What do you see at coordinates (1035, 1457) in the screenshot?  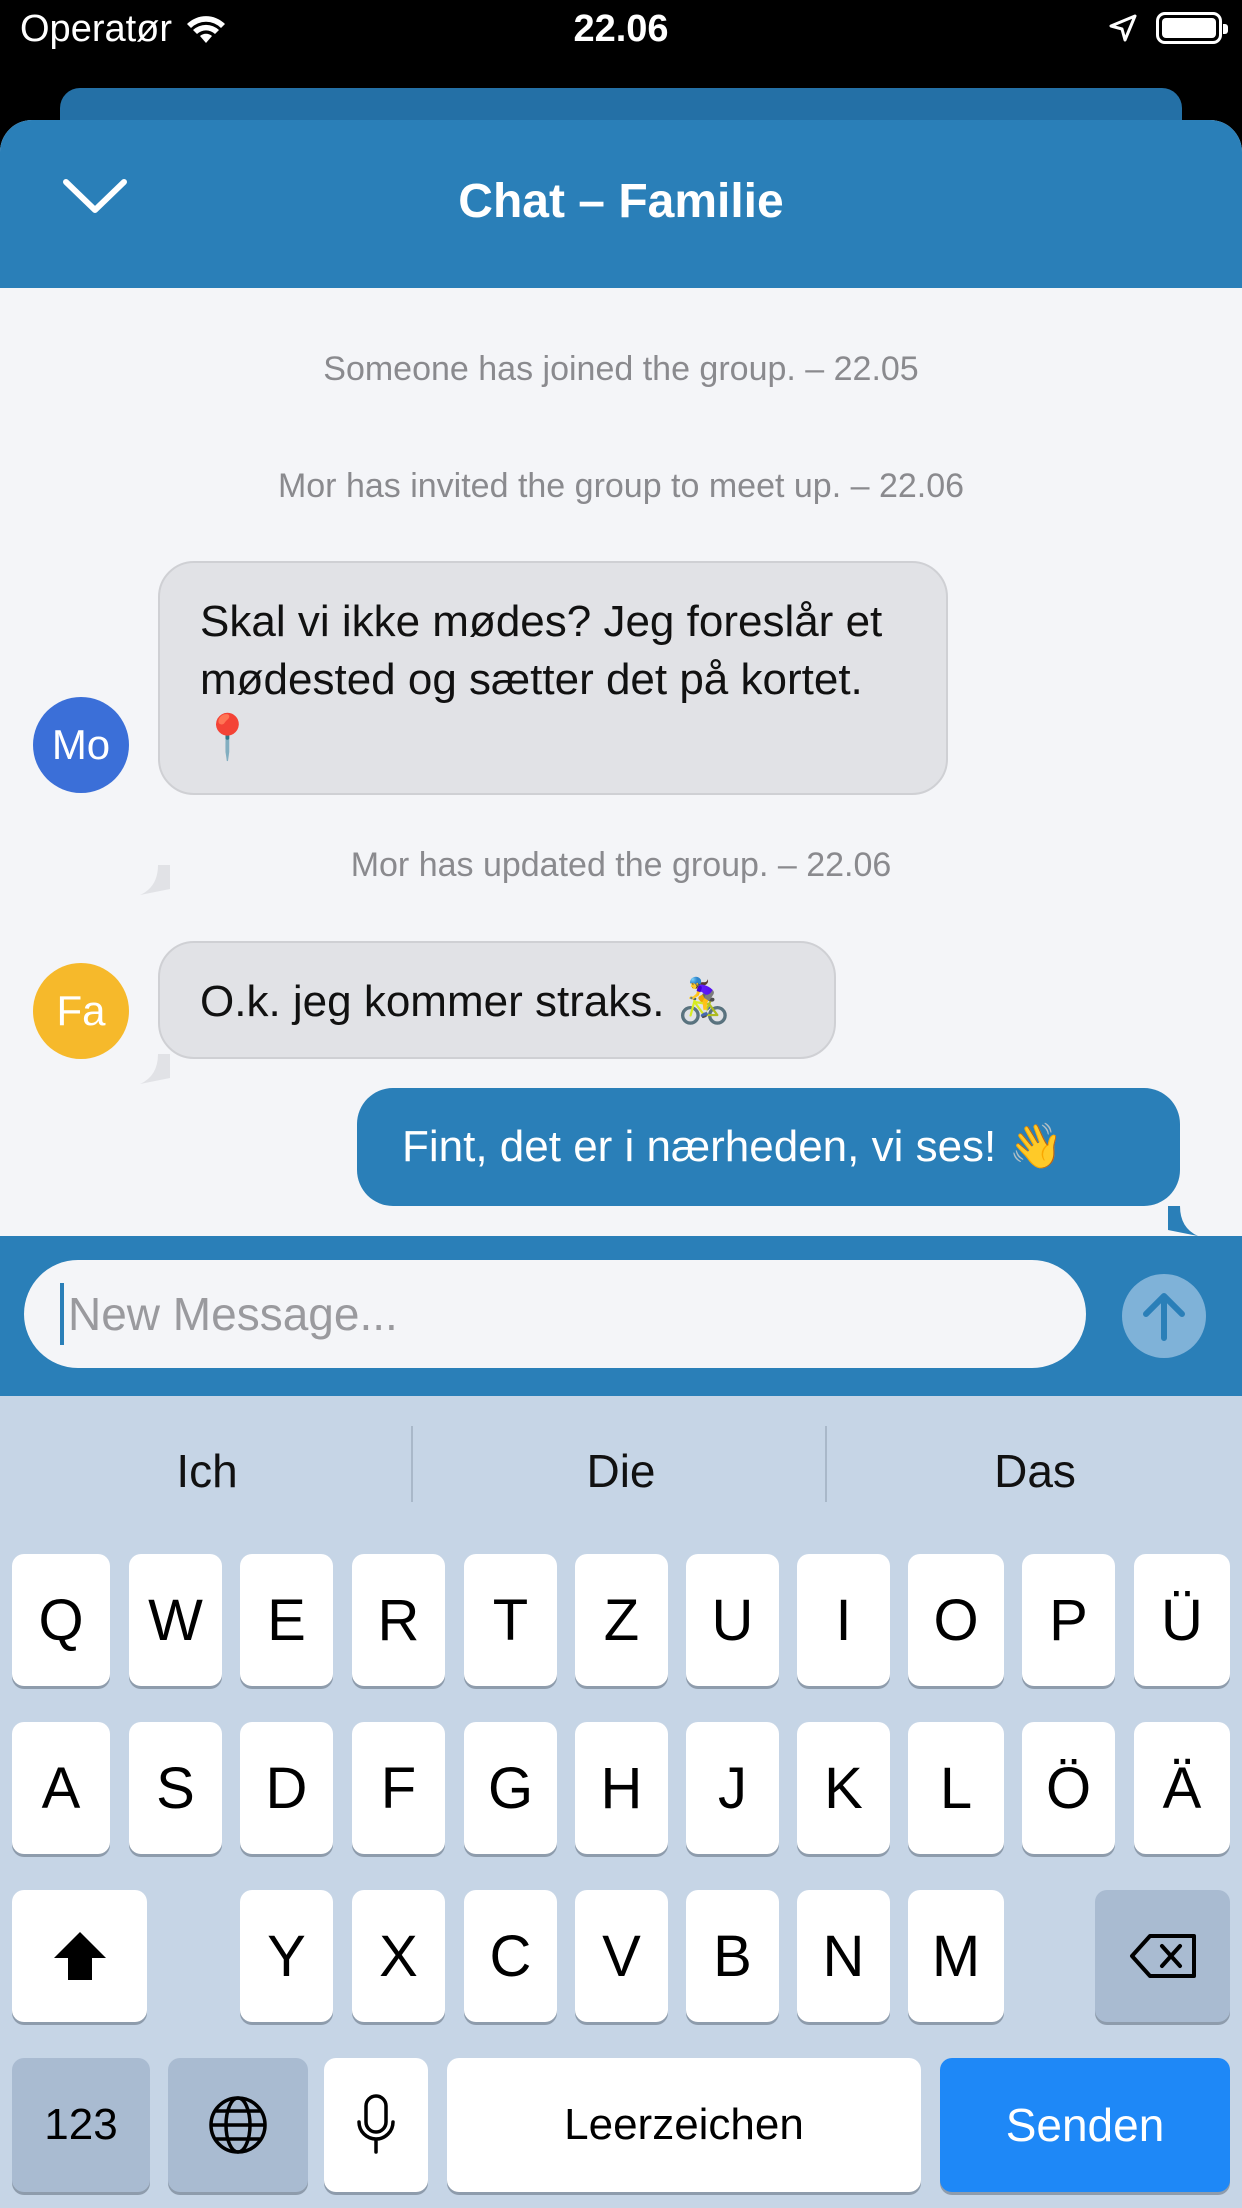 I see `suggestion-item: Das` at bounding box center [1035, 1457].